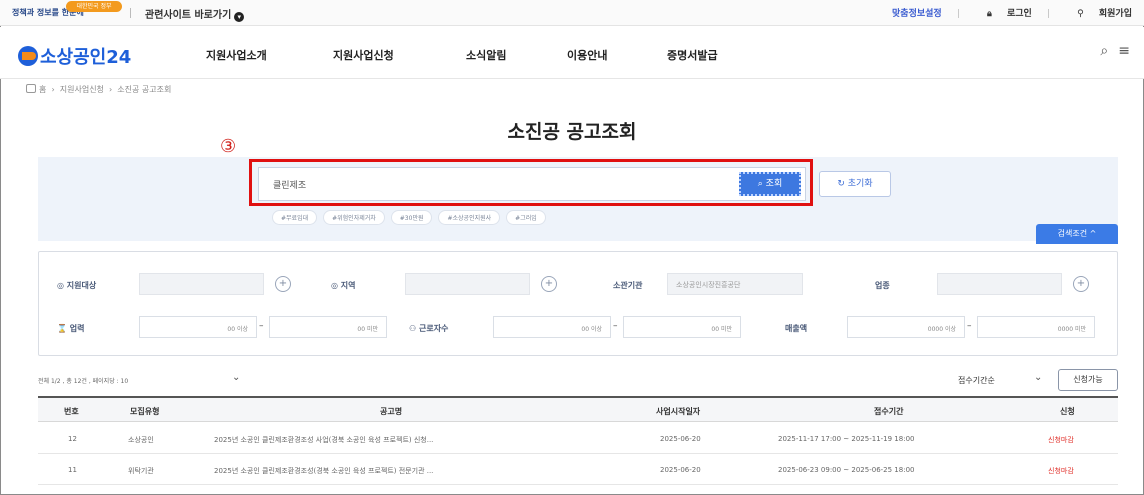  Describe the element at coordinates (201, 284) in the screenshot. I see `filter-target-field` at that location.